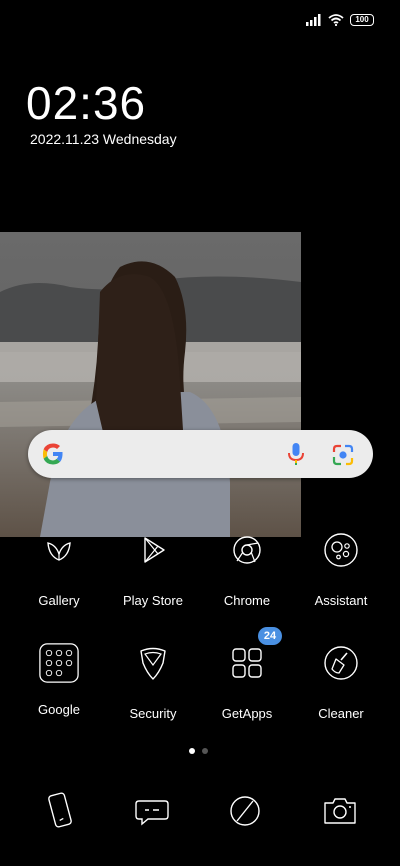 Image resolution: width=400 pixels, height=866 pixels. Describe the element at coordinates (205, 751) in the screenshot. I see `page-dot` at that location.